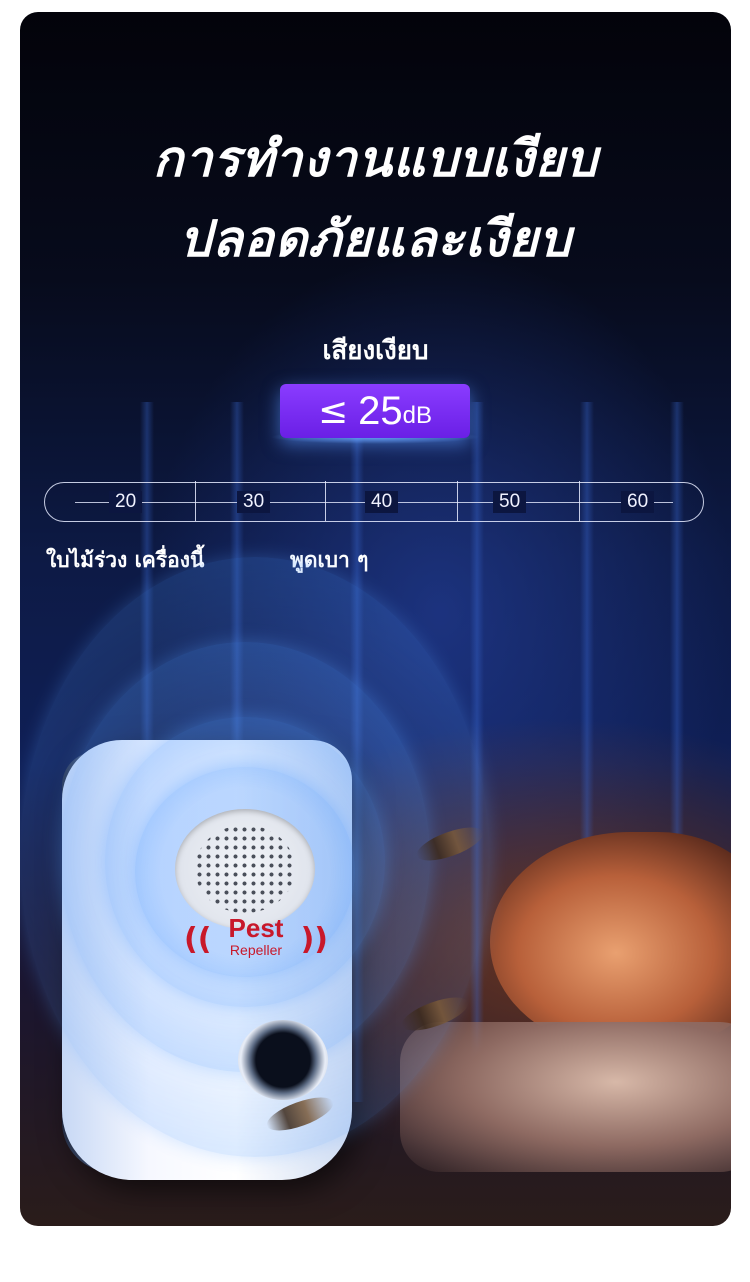 The height and width of the screenshot is (1282, 750). What do you see at coordinates (314, 939) in the screenshot?
I see `wave-right-icon: ))` at bounding box center [314, 939].